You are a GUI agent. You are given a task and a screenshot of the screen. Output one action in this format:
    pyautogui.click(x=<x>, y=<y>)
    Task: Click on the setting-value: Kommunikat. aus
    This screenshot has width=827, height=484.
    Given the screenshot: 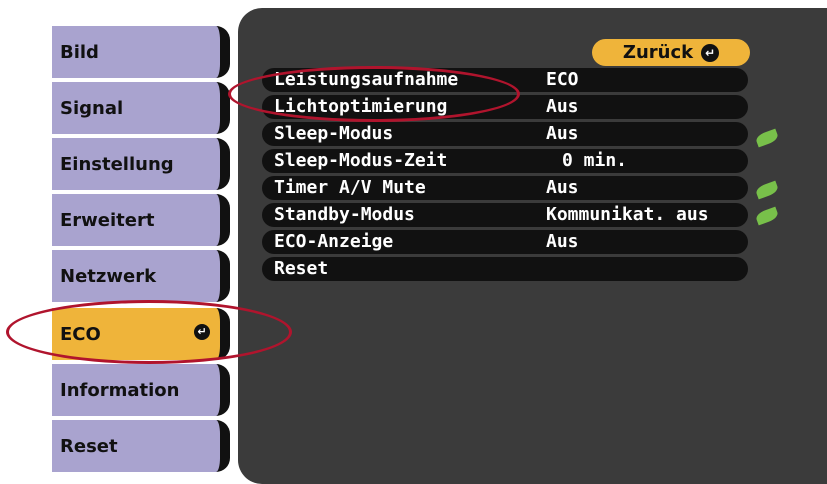 What is the action you would take?
    pyautogui.click(x=627, y=214)
    